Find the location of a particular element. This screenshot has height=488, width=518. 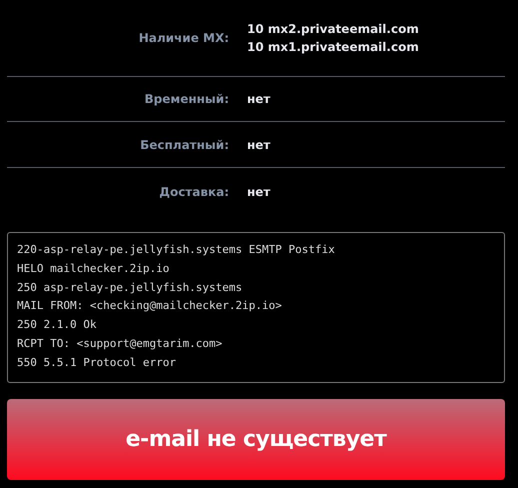

log-line: HELO mailchecker.2ip.io is located at coordinates (93, 268).